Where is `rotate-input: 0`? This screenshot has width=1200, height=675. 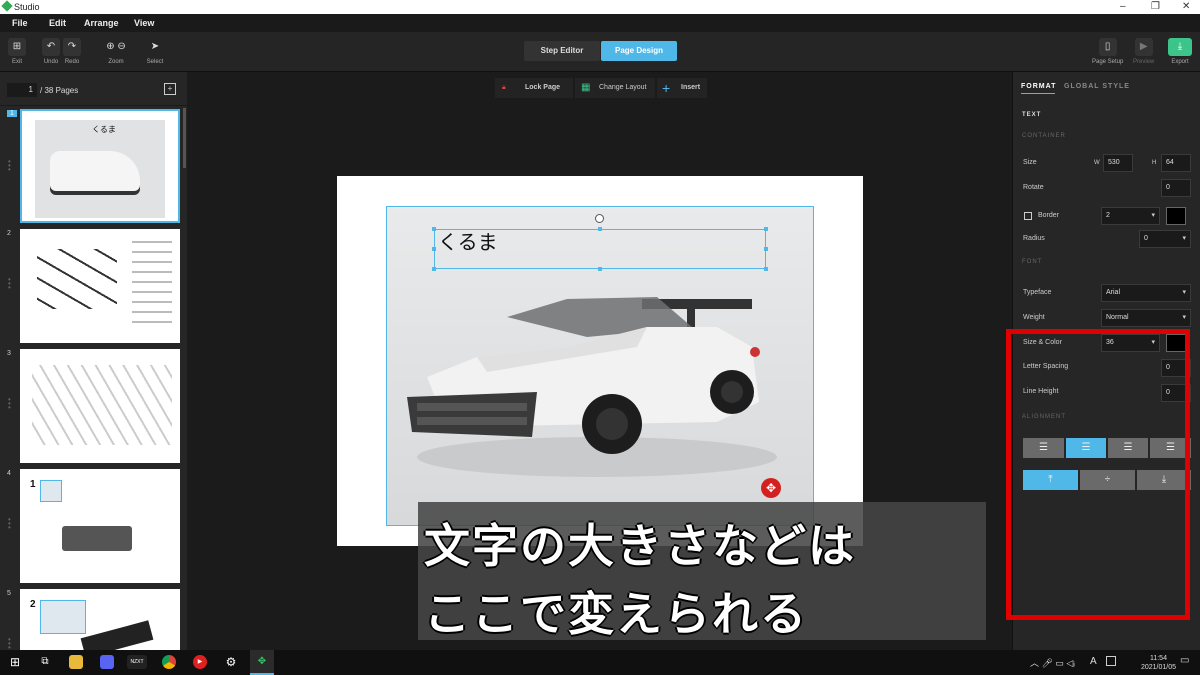 rotate-input: 0 is located at coordinates (1176, 188).